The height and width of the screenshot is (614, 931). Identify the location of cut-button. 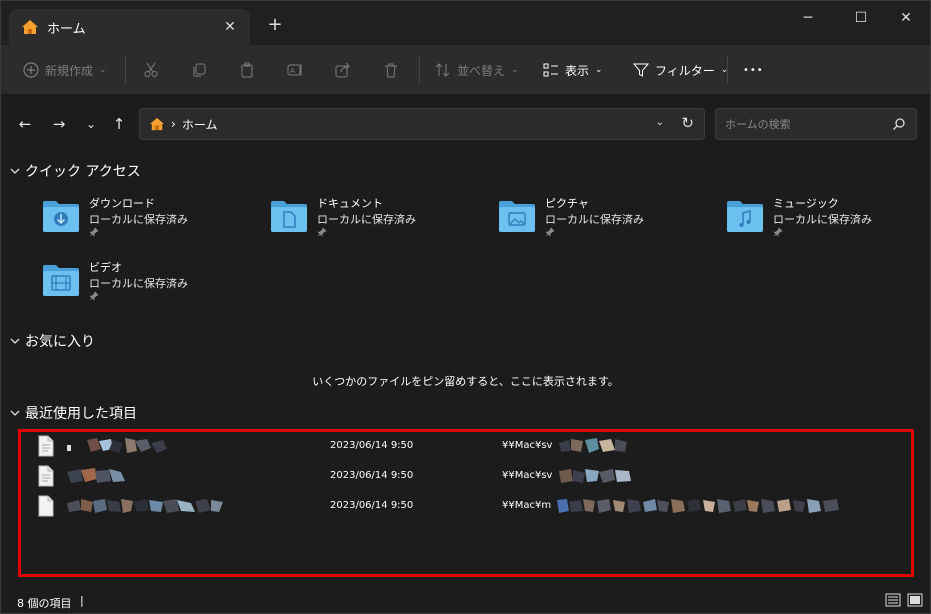
(154, 70).